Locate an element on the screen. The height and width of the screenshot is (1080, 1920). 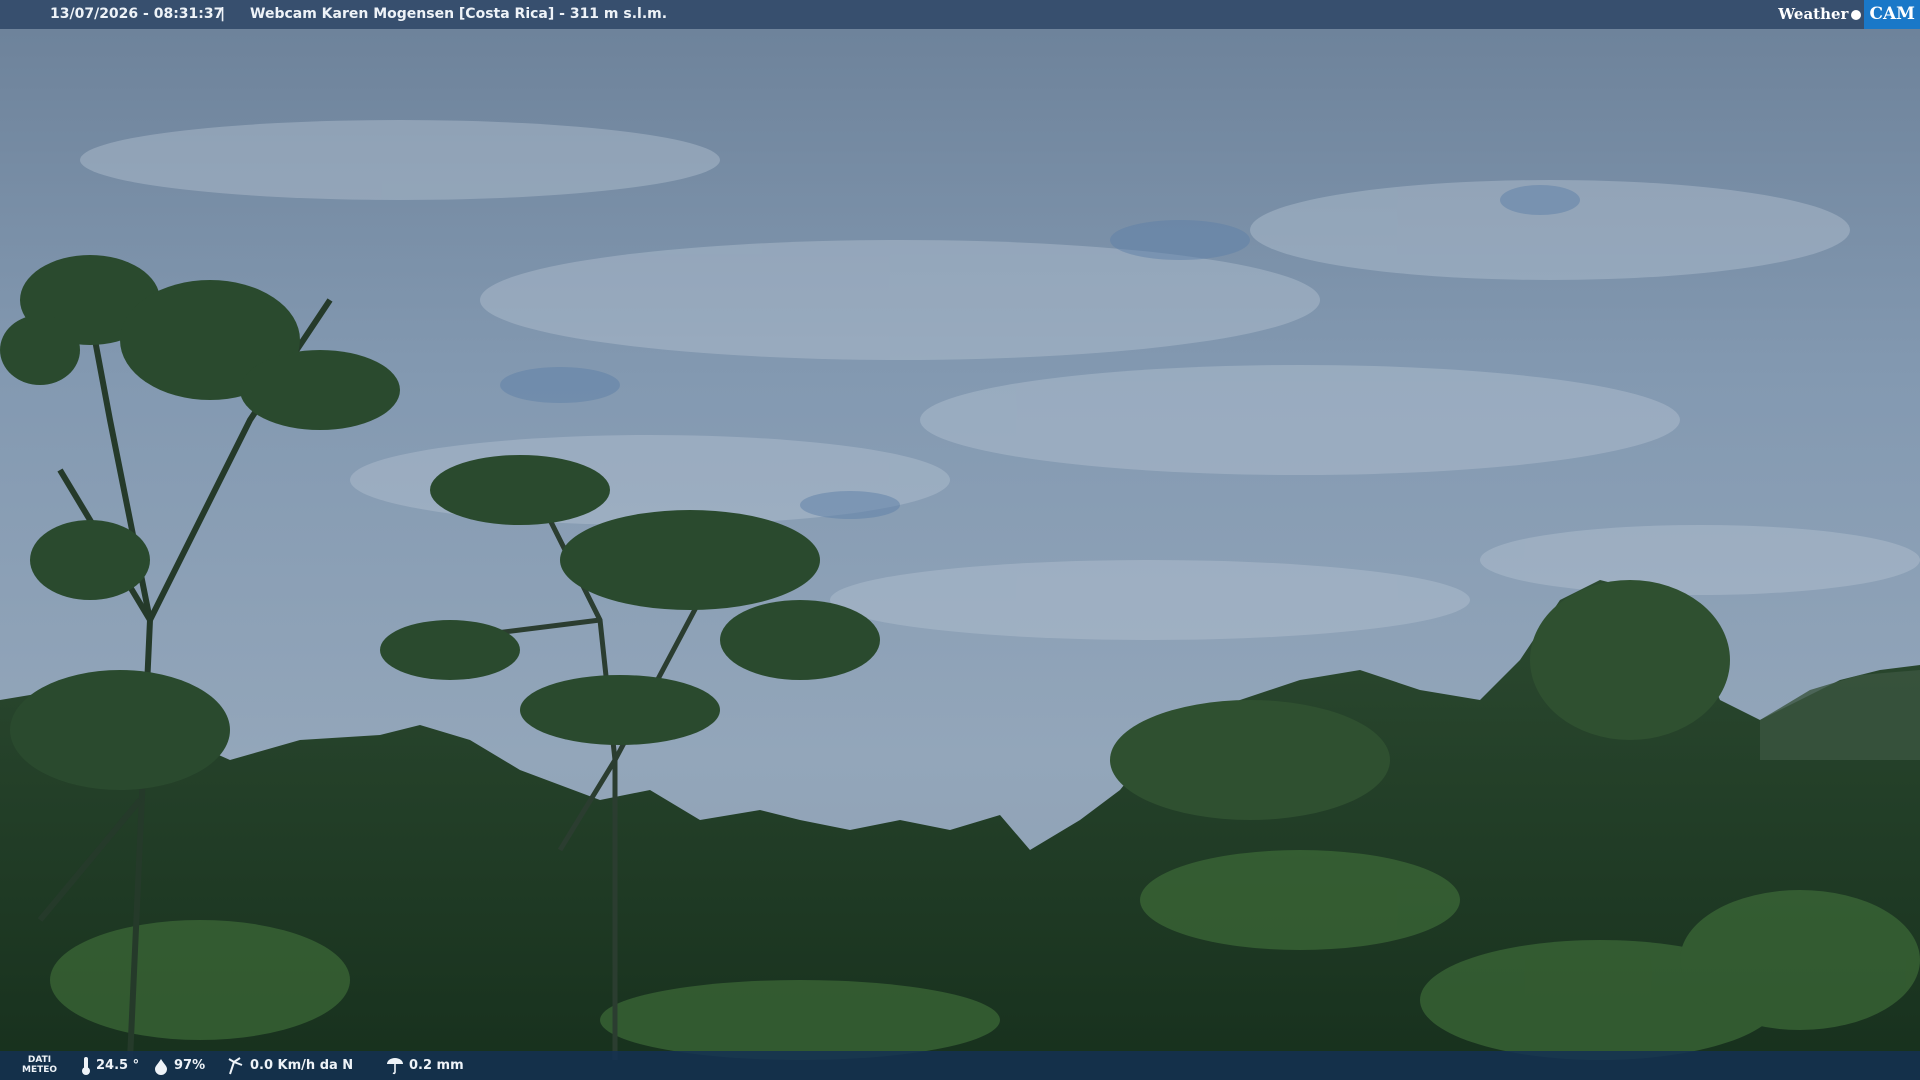
wind-reading: 0.0 Km/h da N is located at coordinates (289, 1065).